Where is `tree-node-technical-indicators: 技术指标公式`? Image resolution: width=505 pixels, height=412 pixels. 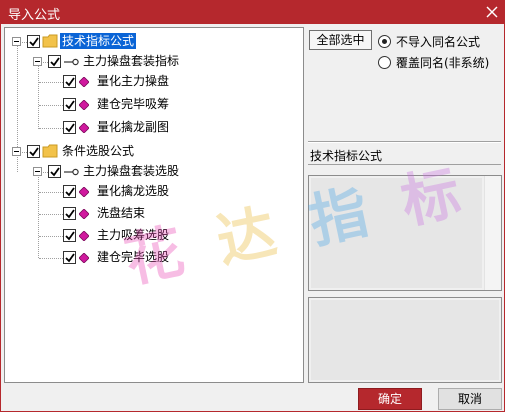
tree-node-technical-indicators: 技术指标公式 is located at coordinates (98, 41).